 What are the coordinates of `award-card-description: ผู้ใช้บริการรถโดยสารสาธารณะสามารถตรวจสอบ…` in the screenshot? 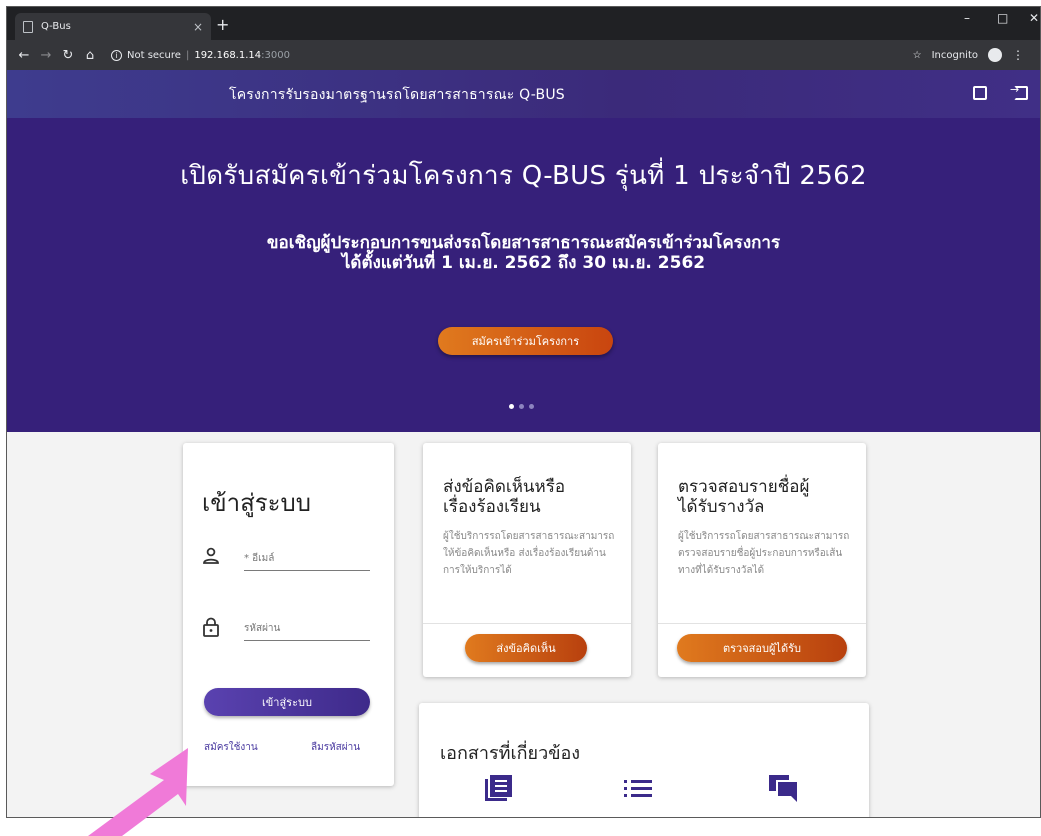 It's located at (764, 553).